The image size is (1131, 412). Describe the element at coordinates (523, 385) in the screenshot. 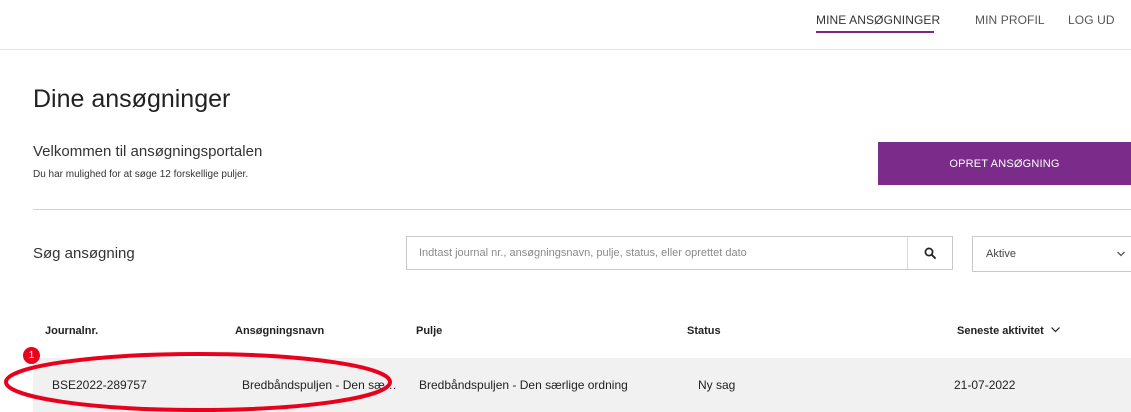

I see `row-pool: Bredbåndspuljen - Den særlige ordning` at that location.